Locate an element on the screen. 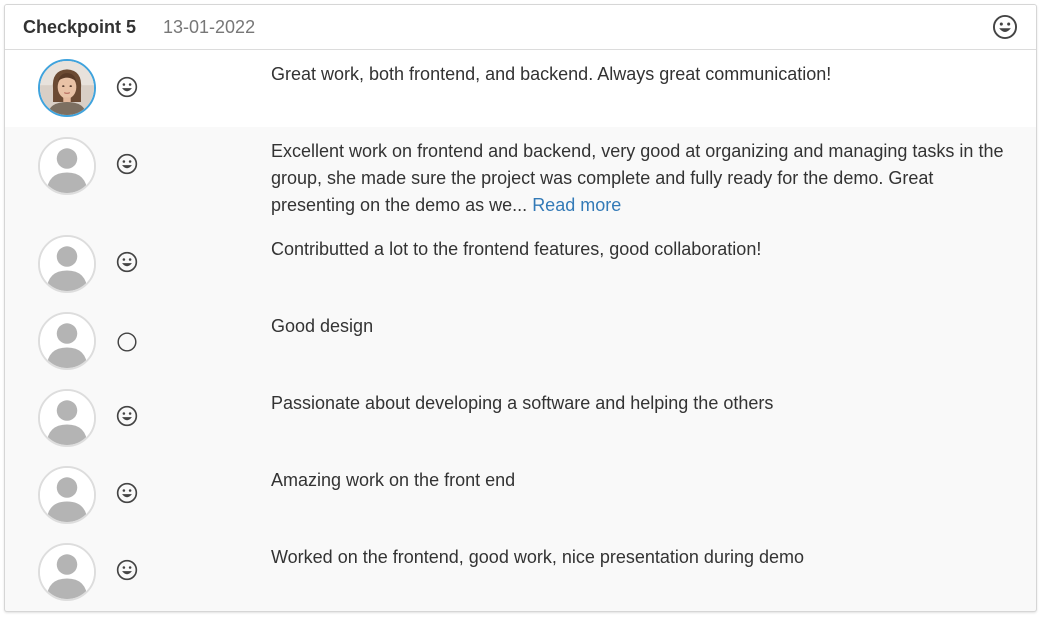  comment-text: Amazing work on the front end is located at coordinates (393, 480).